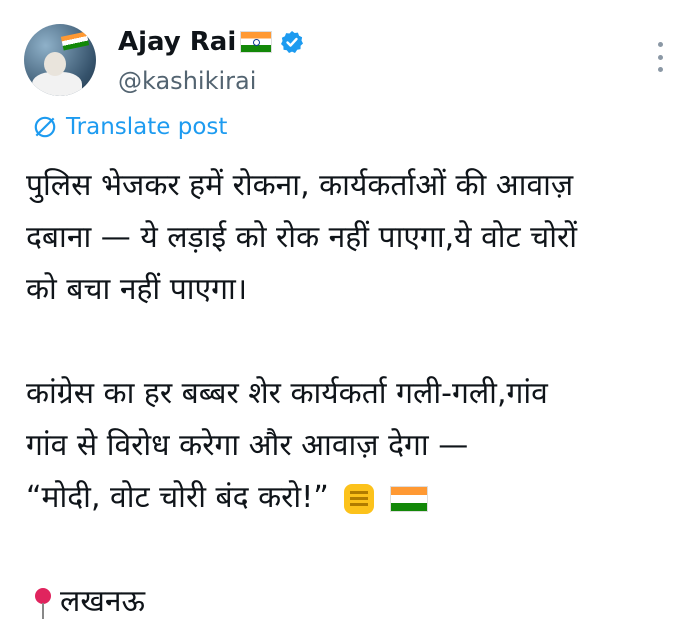 The width and height of the screenshot is (696, 628). What do you see at coordinates (147, 127) in the screenshot?
I see `translate-label: Translate post` at bounding box center [147, 127].